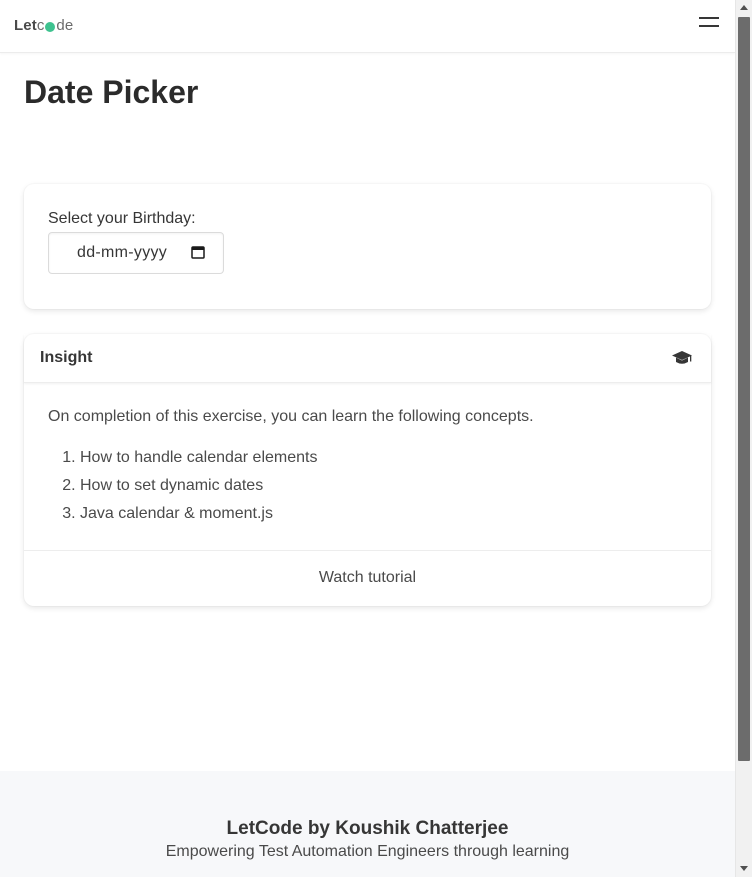 Image resolution: width=752 pixels, height=877 pixels. I want to click on scrollbar-thumb, so click(744, 389).